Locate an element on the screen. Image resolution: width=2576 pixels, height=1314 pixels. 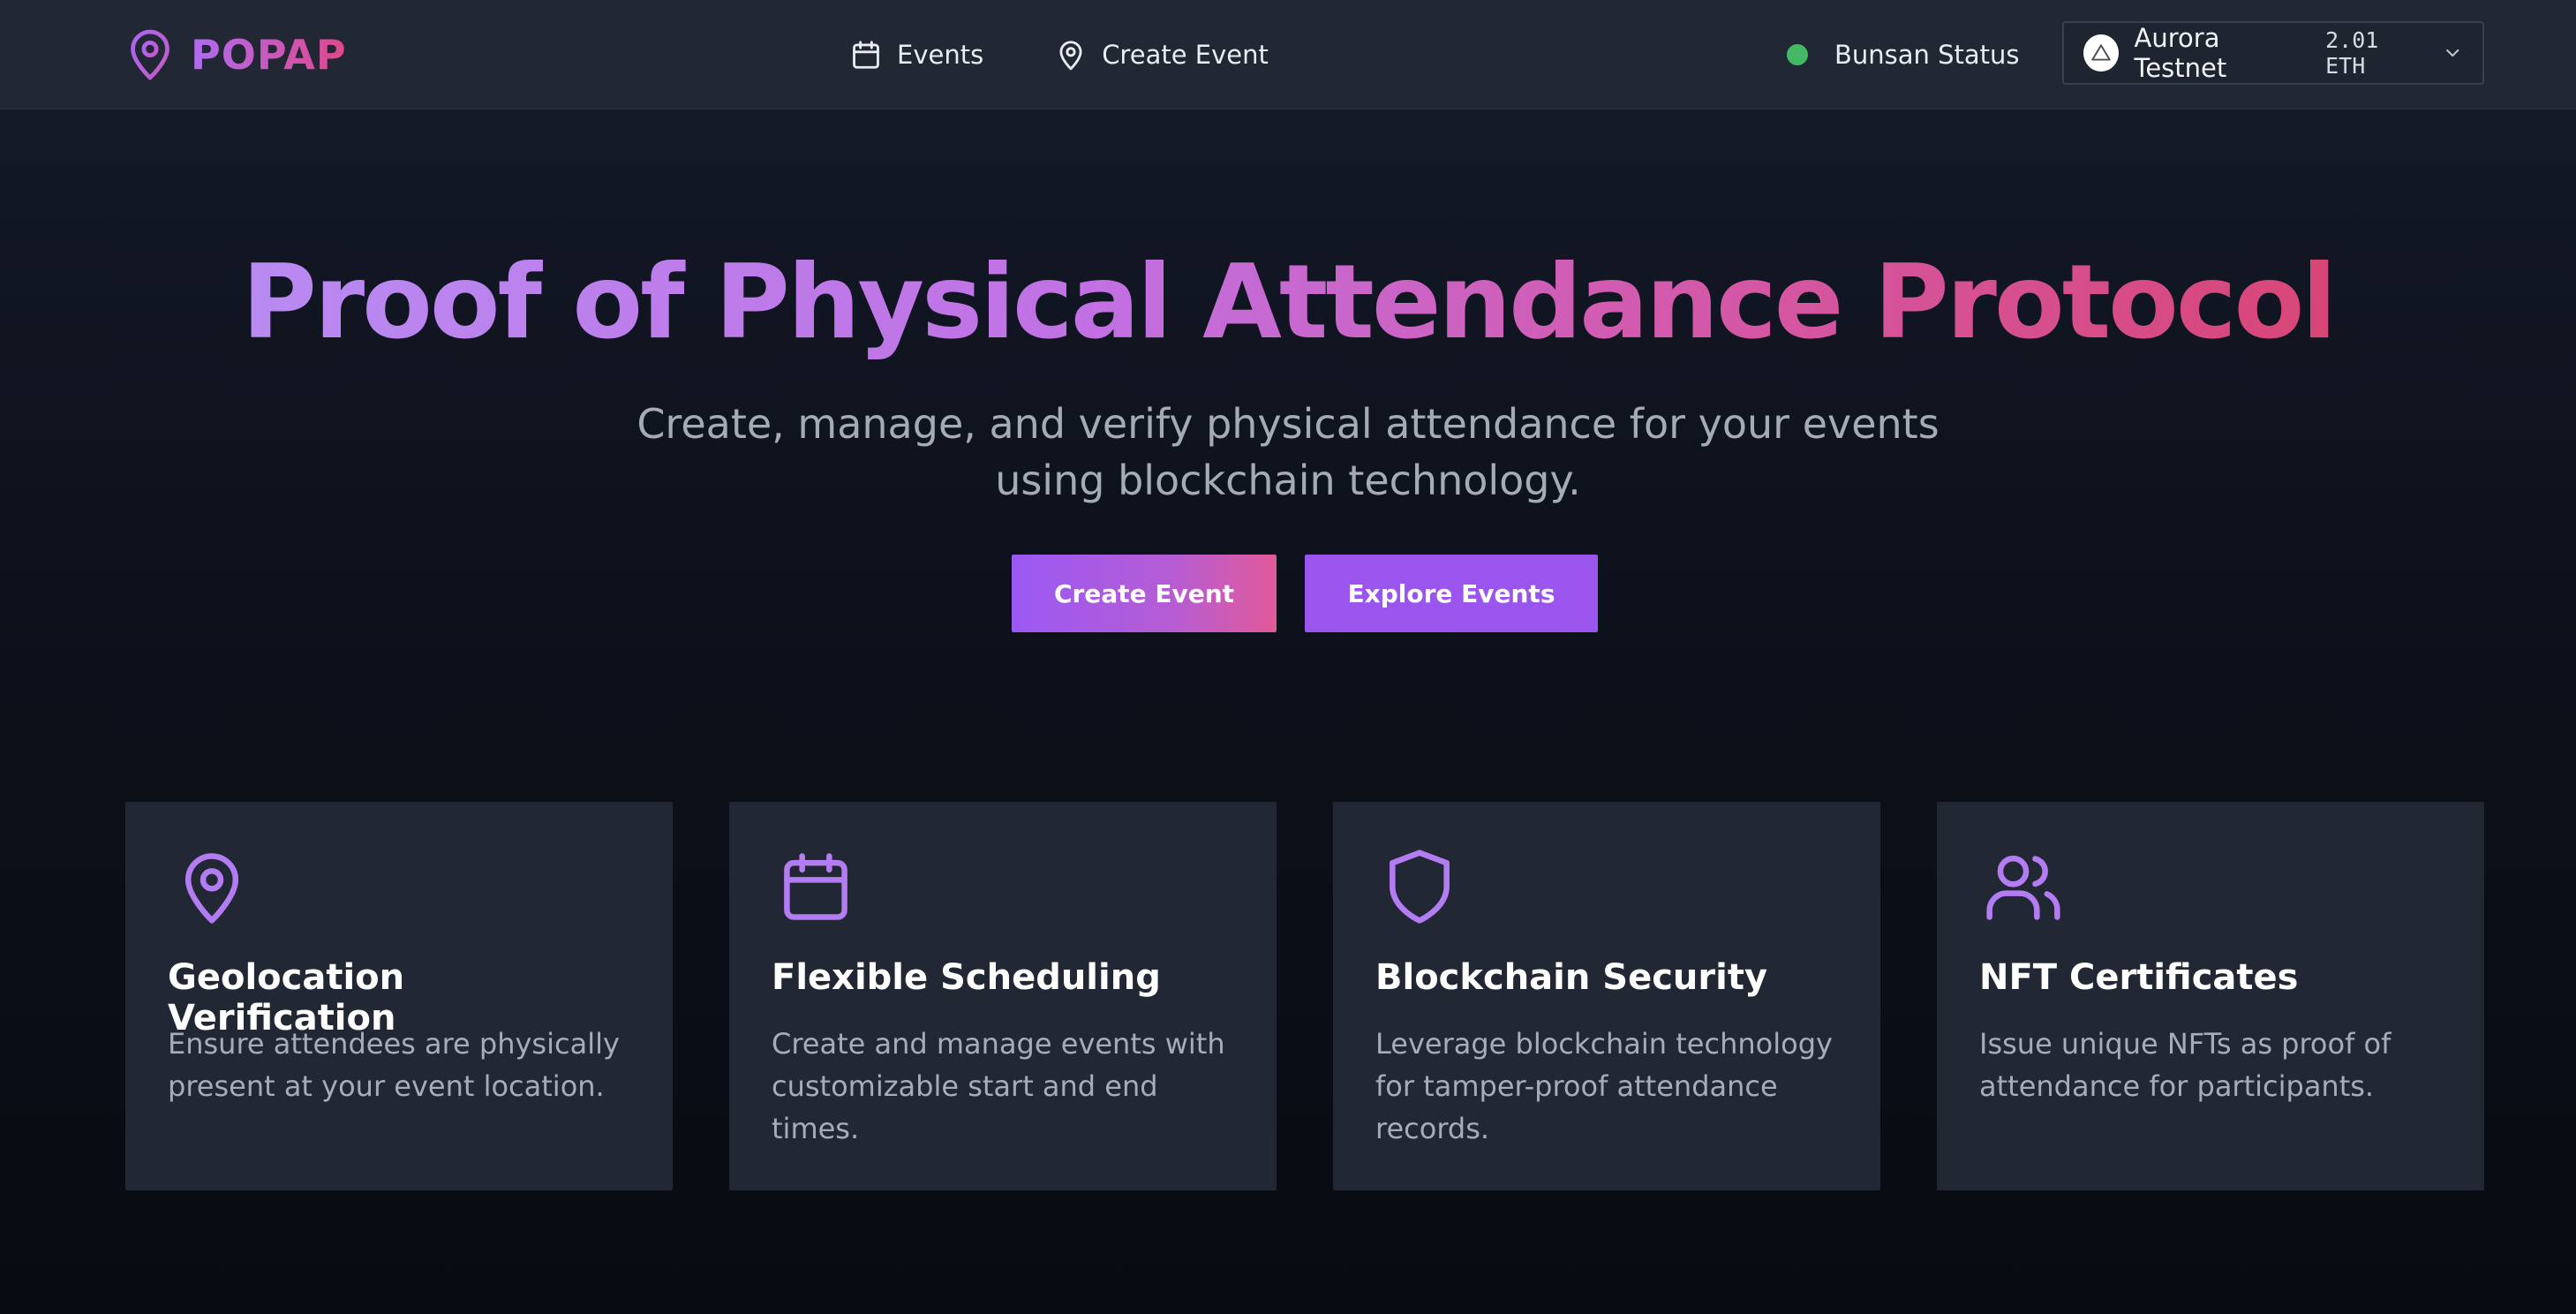
wallet-network-name: Aurora Testnet is located at coordinates (2180, 53).